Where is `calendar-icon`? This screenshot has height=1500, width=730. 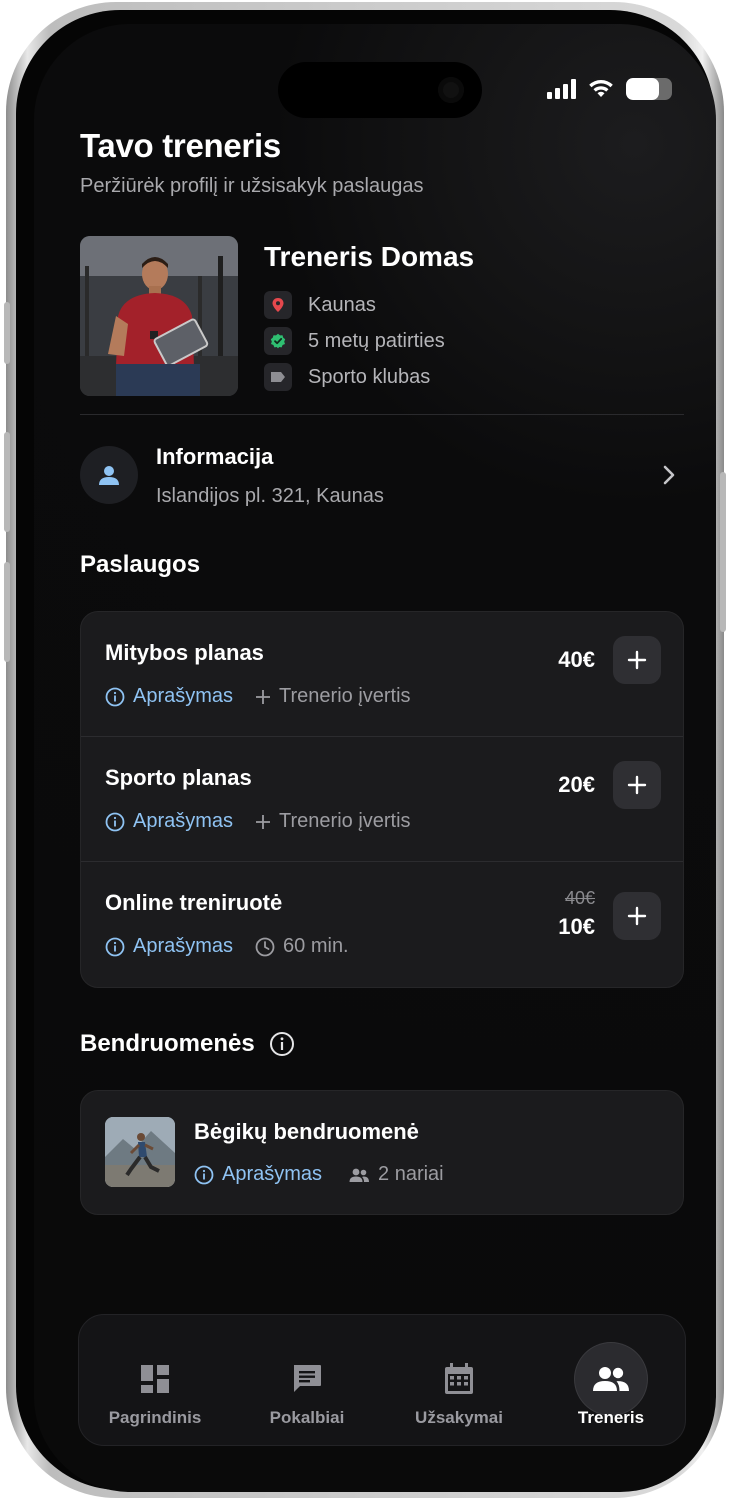
calendar-icon is located at coordinates (459, 1379).